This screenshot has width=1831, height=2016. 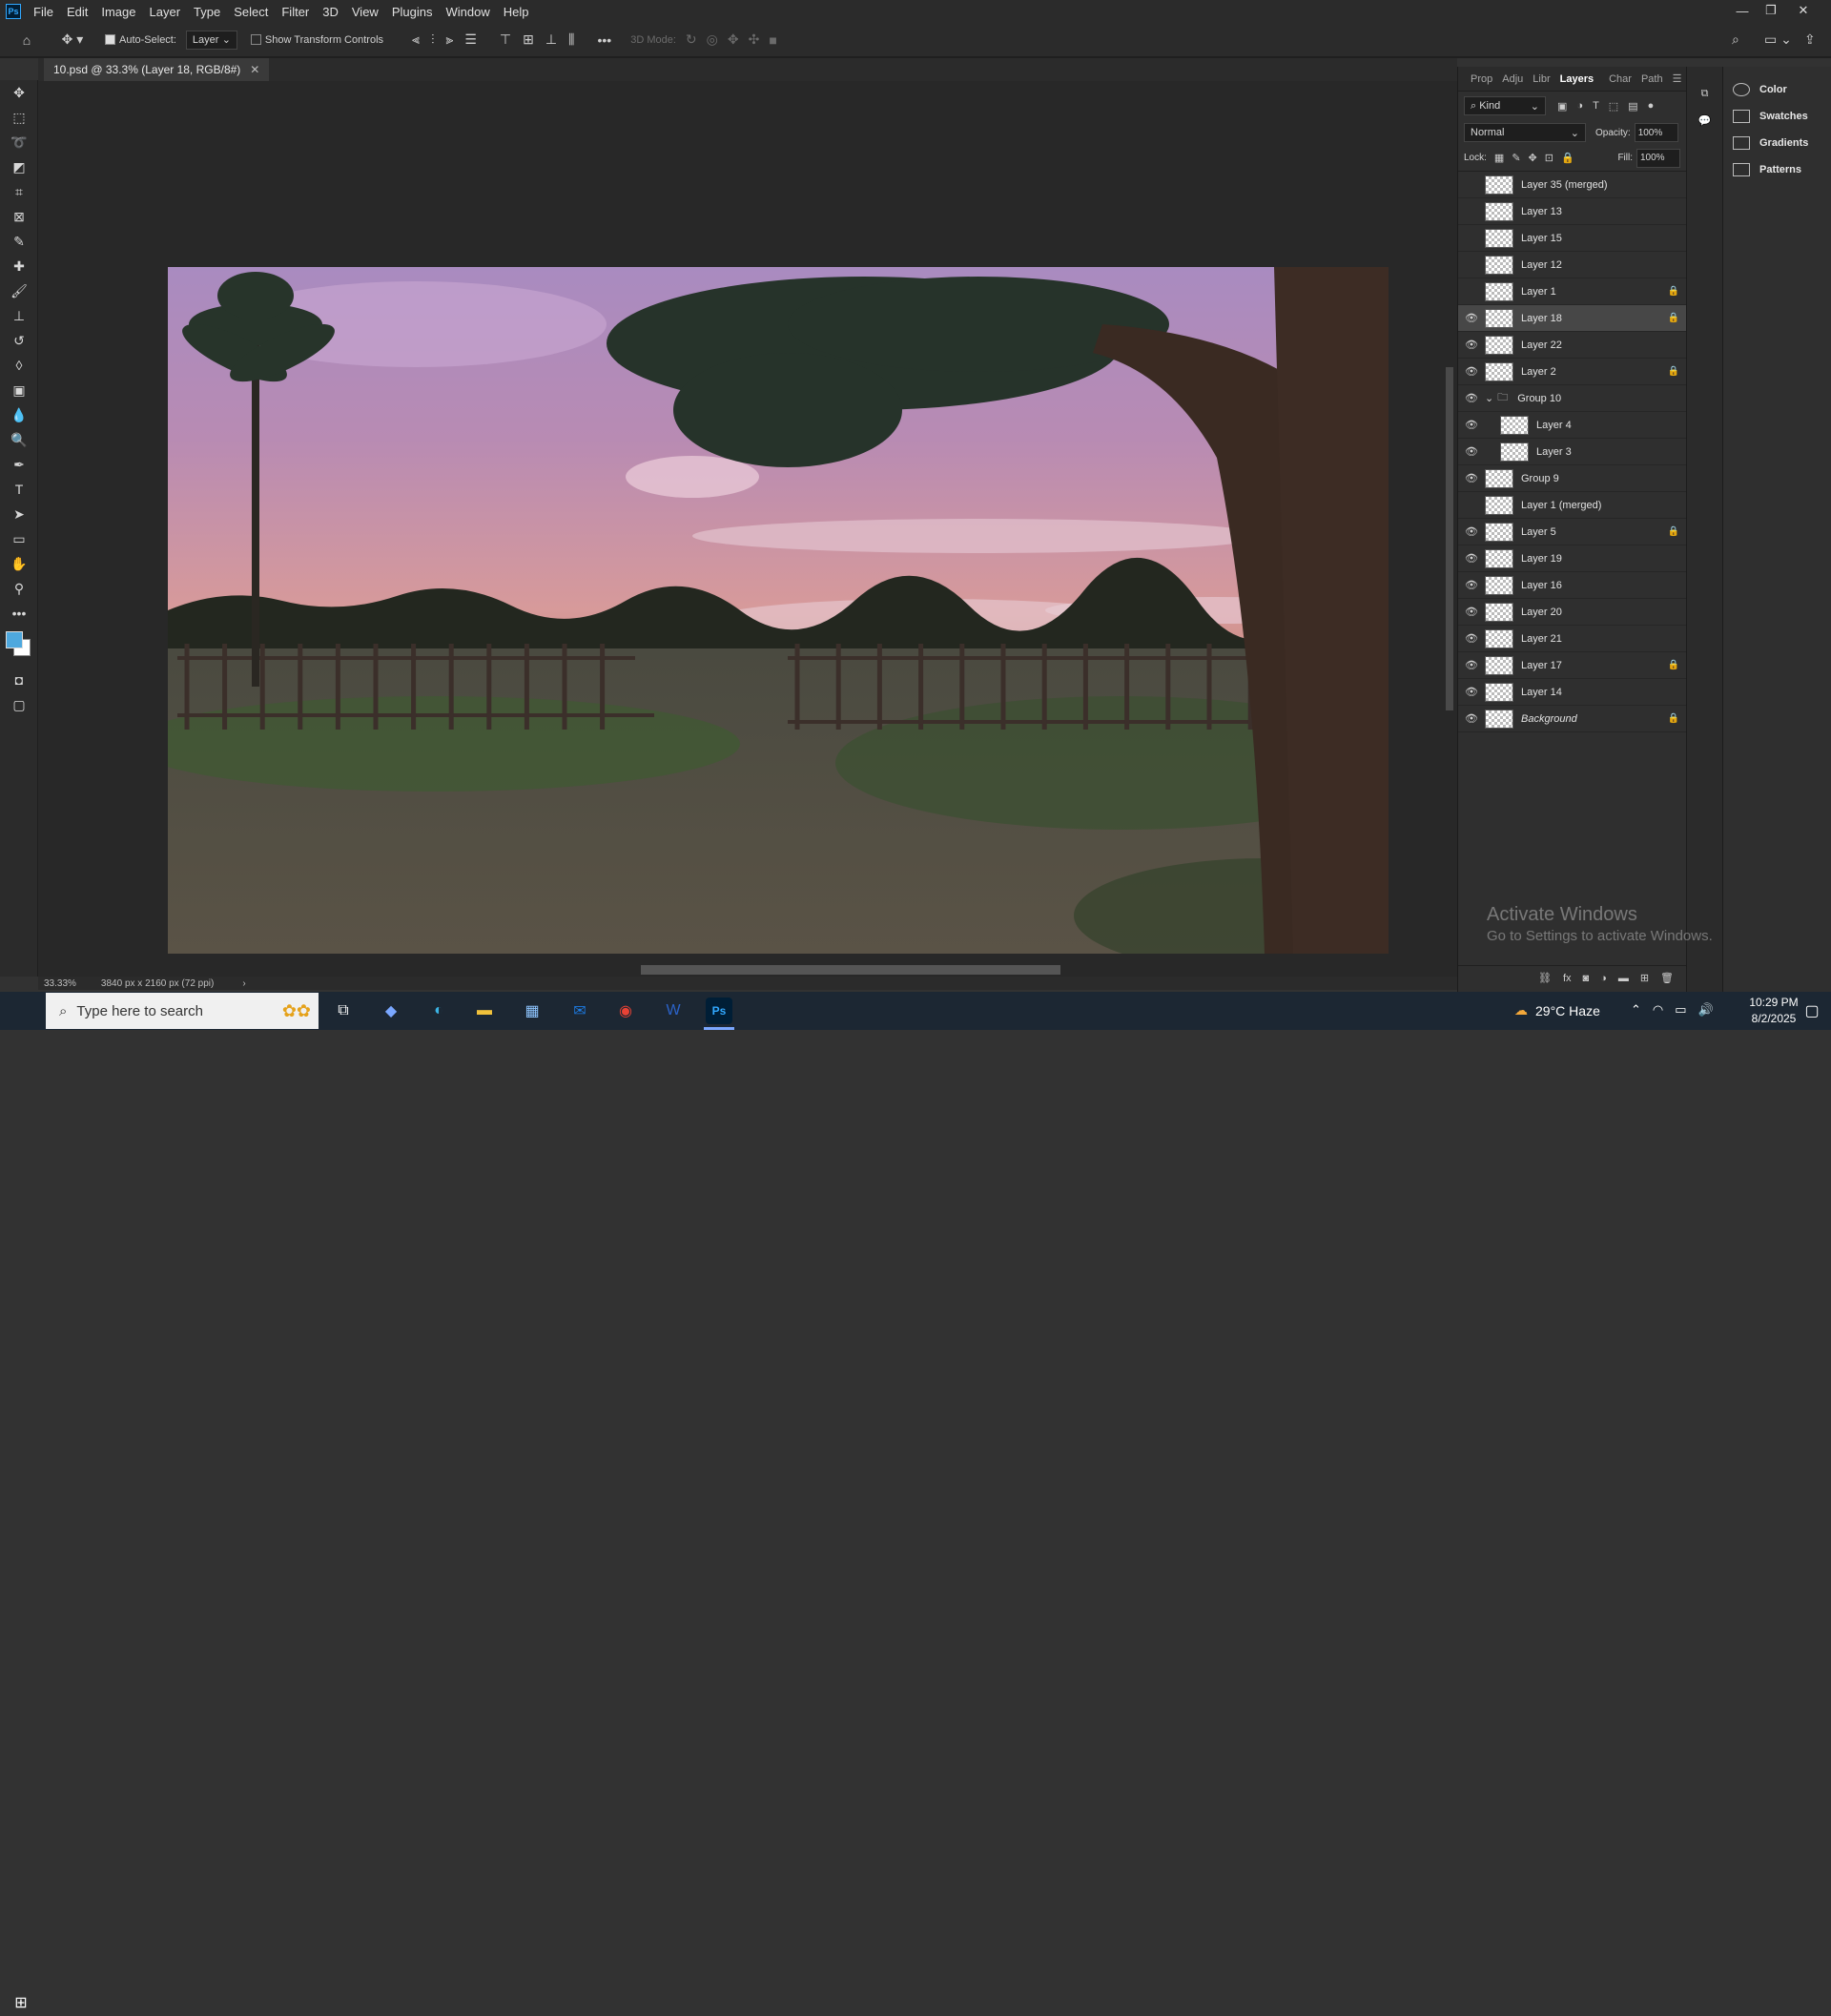 I want to click on tray-chevron-icon: ⌃, so click(x=1636, y=1010).